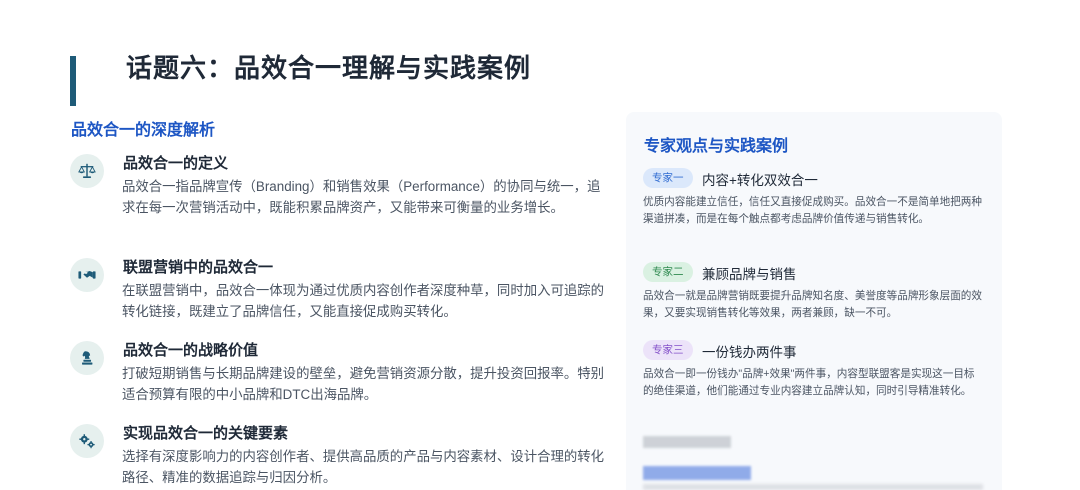  What do you see at coordinates (143, 130) in the screenshot?
I see `left-section-heading: 品效合一的深度解析` at bounding box center [143, 130].